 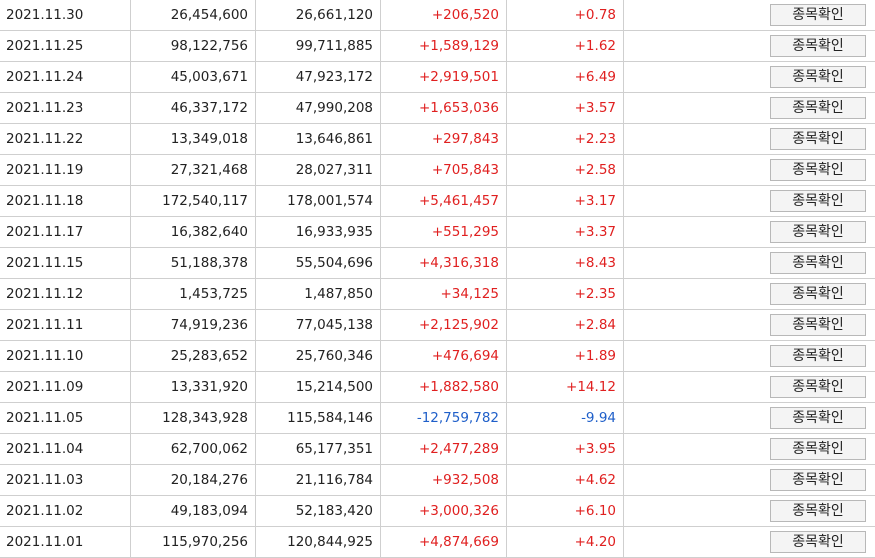 I want to click on change-cell: +297,843, so click(x=444, y=139).